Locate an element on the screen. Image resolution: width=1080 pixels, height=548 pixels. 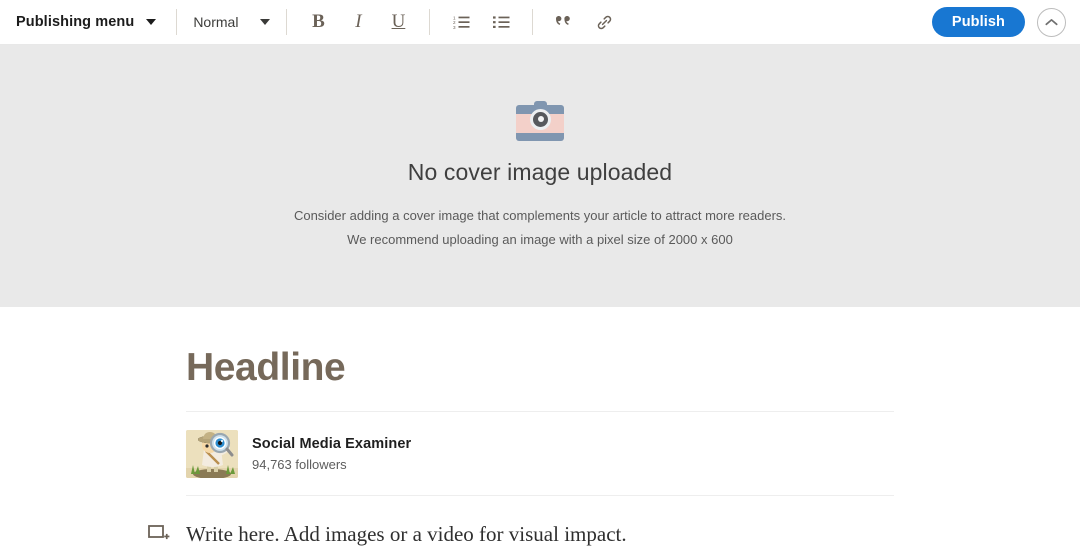
cover-title: No cover image uploaded is located at coordinates (540, 171).